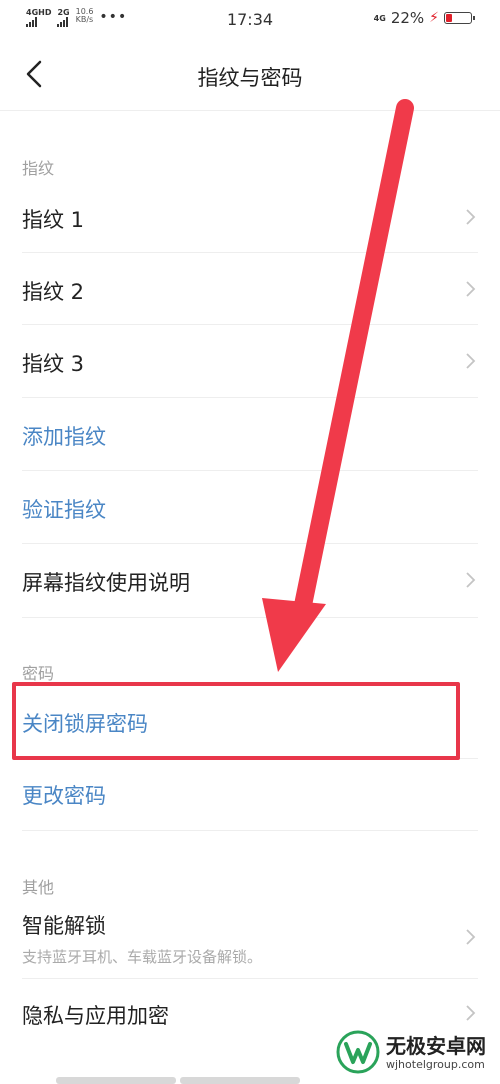  What do you see at coordinates (38, 887) in the screenshot?
I see `section-header-other: 其他` at bounding box center [38, 887].